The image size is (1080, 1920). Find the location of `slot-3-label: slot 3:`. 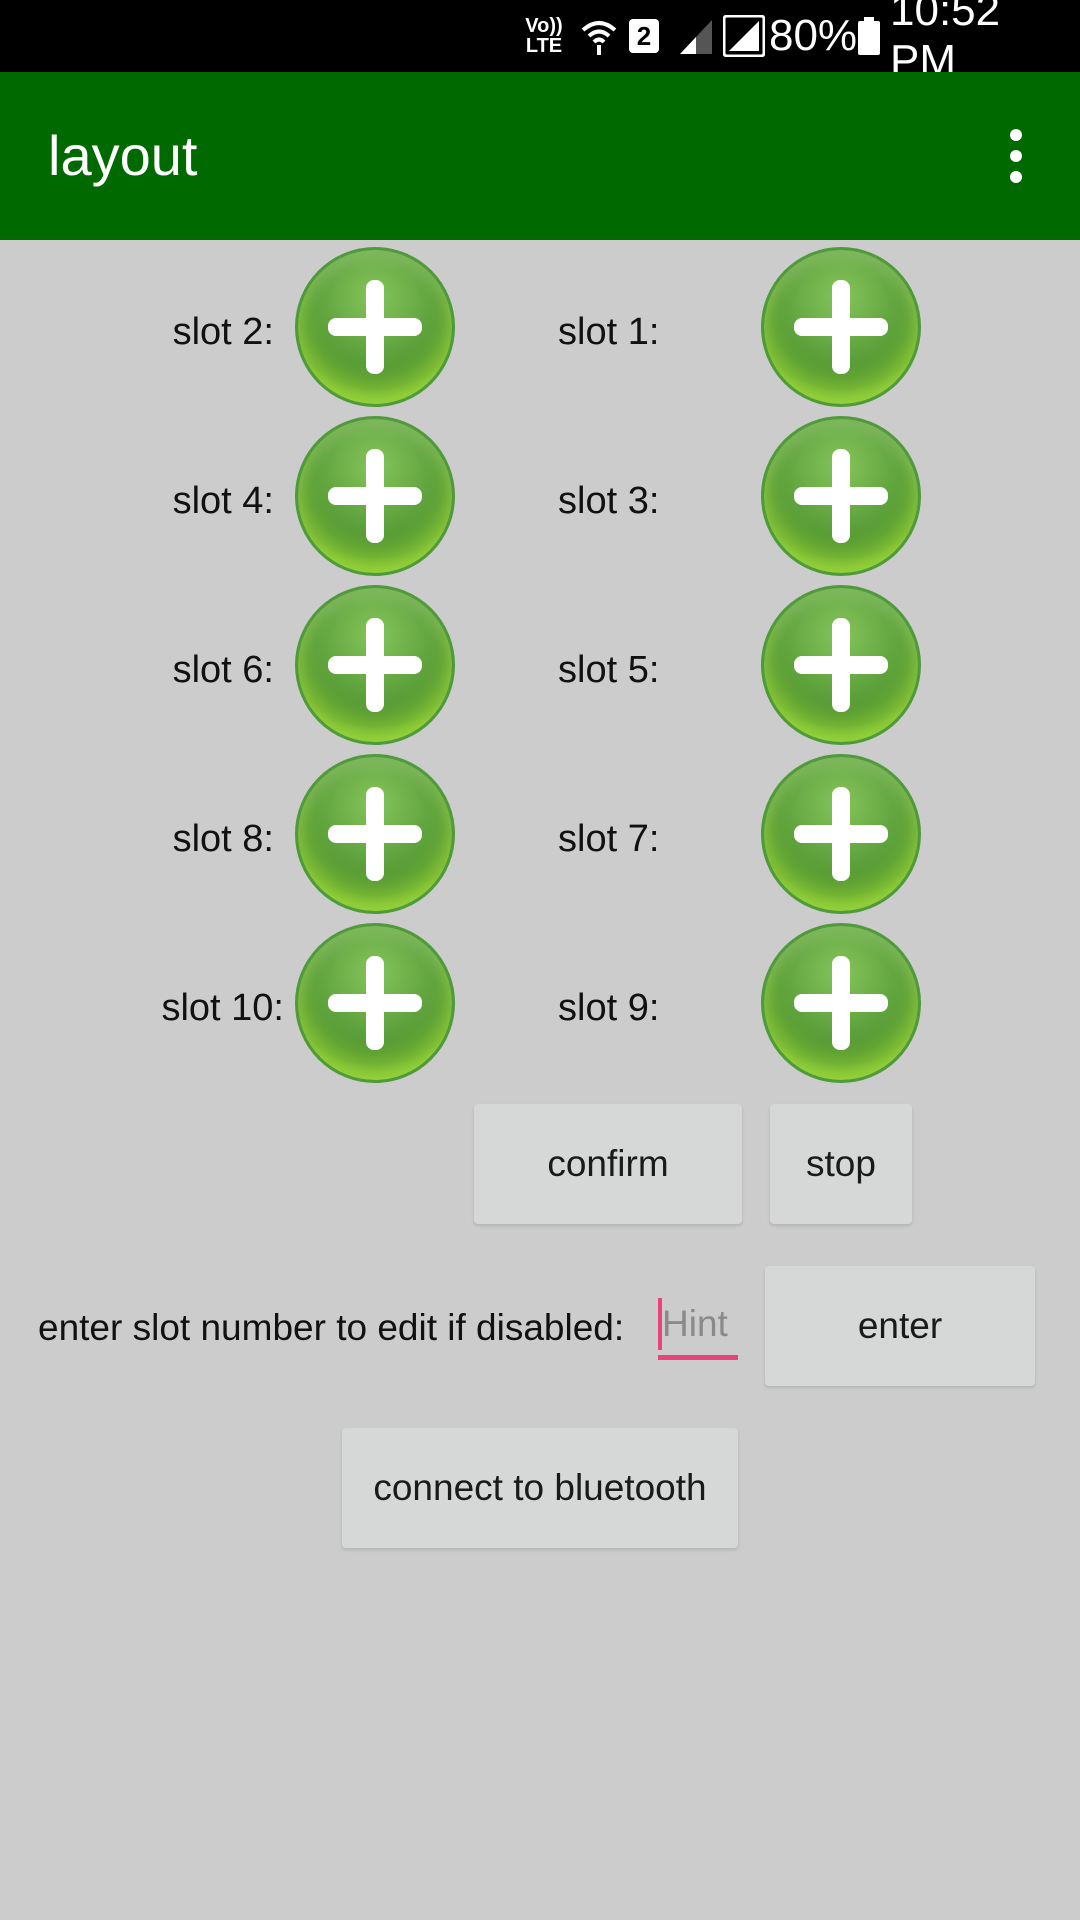

slot-3-label: slot 3: is located at coordinates (609, 501).